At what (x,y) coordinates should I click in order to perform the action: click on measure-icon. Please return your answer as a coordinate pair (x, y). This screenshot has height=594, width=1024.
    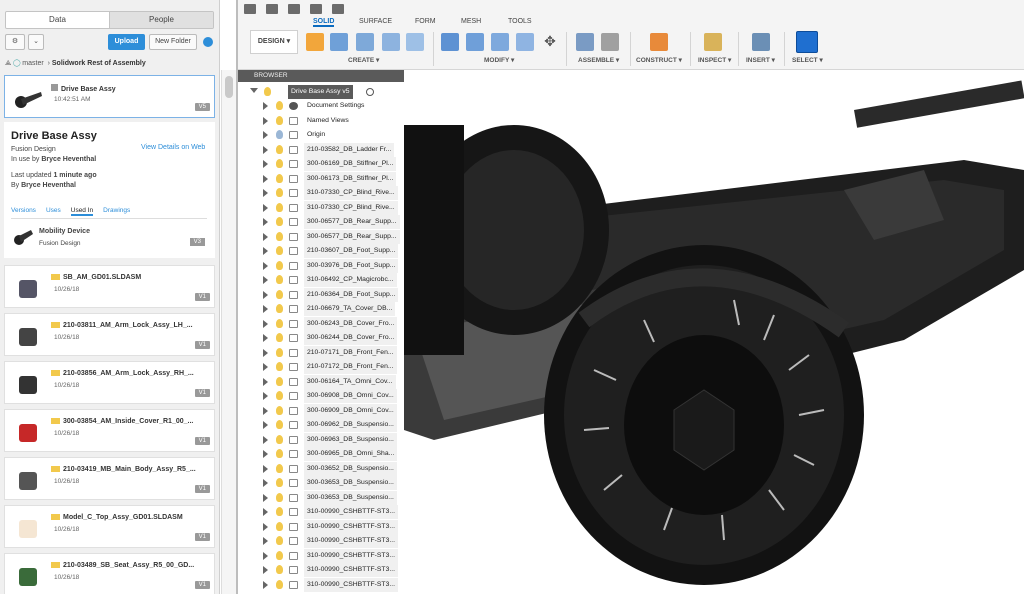
    Looking at the image, I should click on (713, 42).